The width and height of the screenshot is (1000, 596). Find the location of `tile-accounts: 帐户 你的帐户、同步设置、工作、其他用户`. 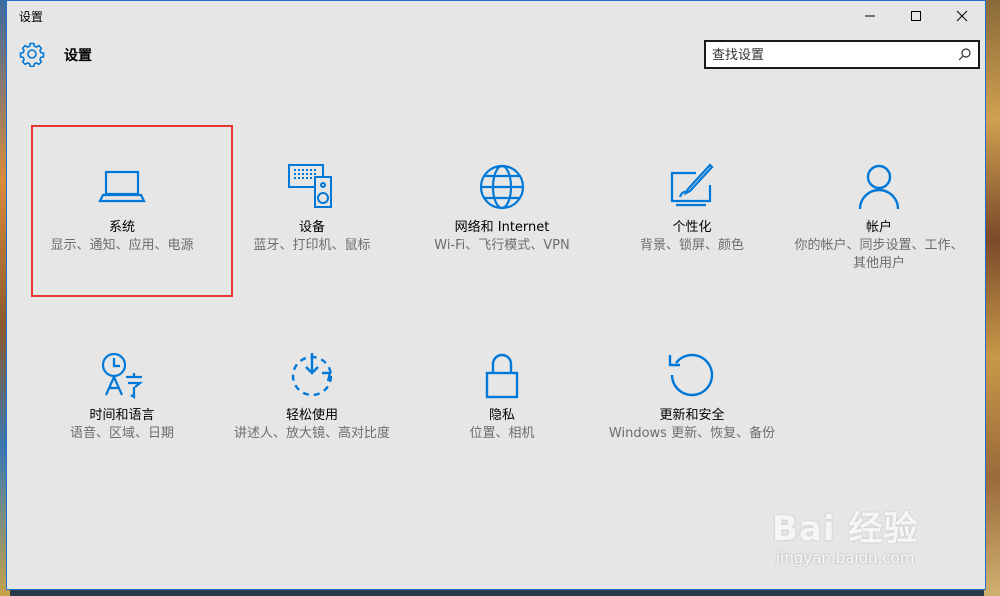

tile-accounts: 帐户 你的帐户、同步设置、工作、其他用户 is located at coordinates (879, 217).